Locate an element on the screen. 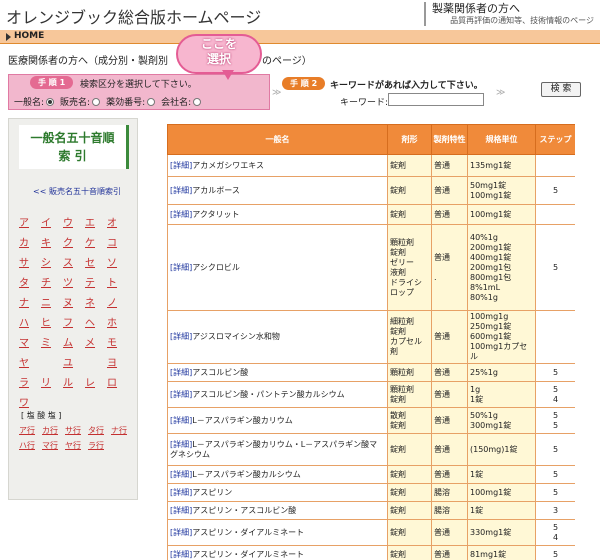 Image resolution: width=600 pixels, height=560 pixels. kana-index-link: サ is located at coordinates (30, 264).